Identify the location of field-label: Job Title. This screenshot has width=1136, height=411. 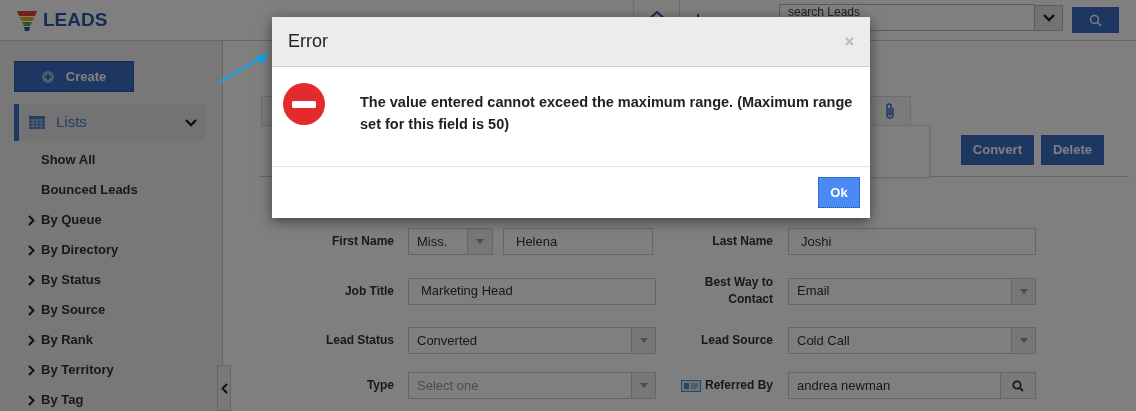
(369, 291).